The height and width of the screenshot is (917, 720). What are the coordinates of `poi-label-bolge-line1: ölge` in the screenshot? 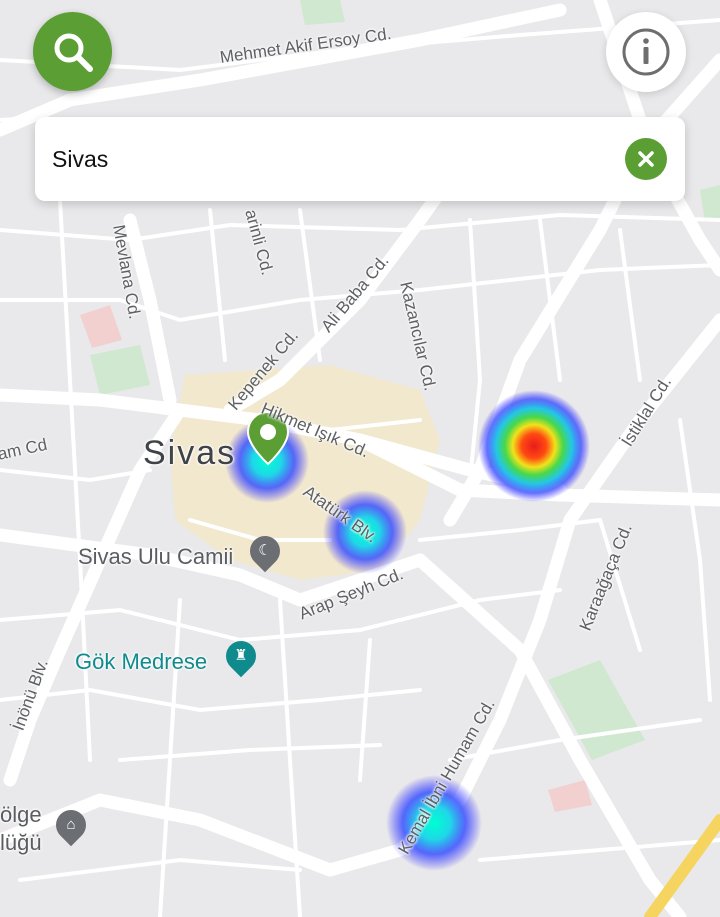 It's located at (21, 814).